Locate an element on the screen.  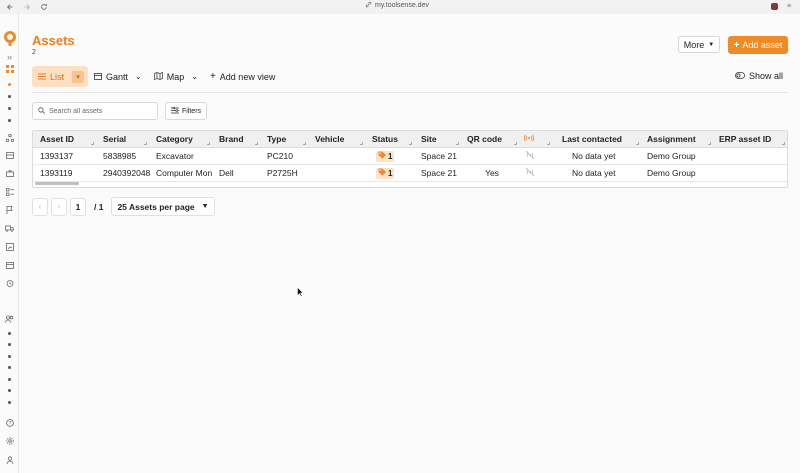
users-icon is located at coordinates (9, 319).